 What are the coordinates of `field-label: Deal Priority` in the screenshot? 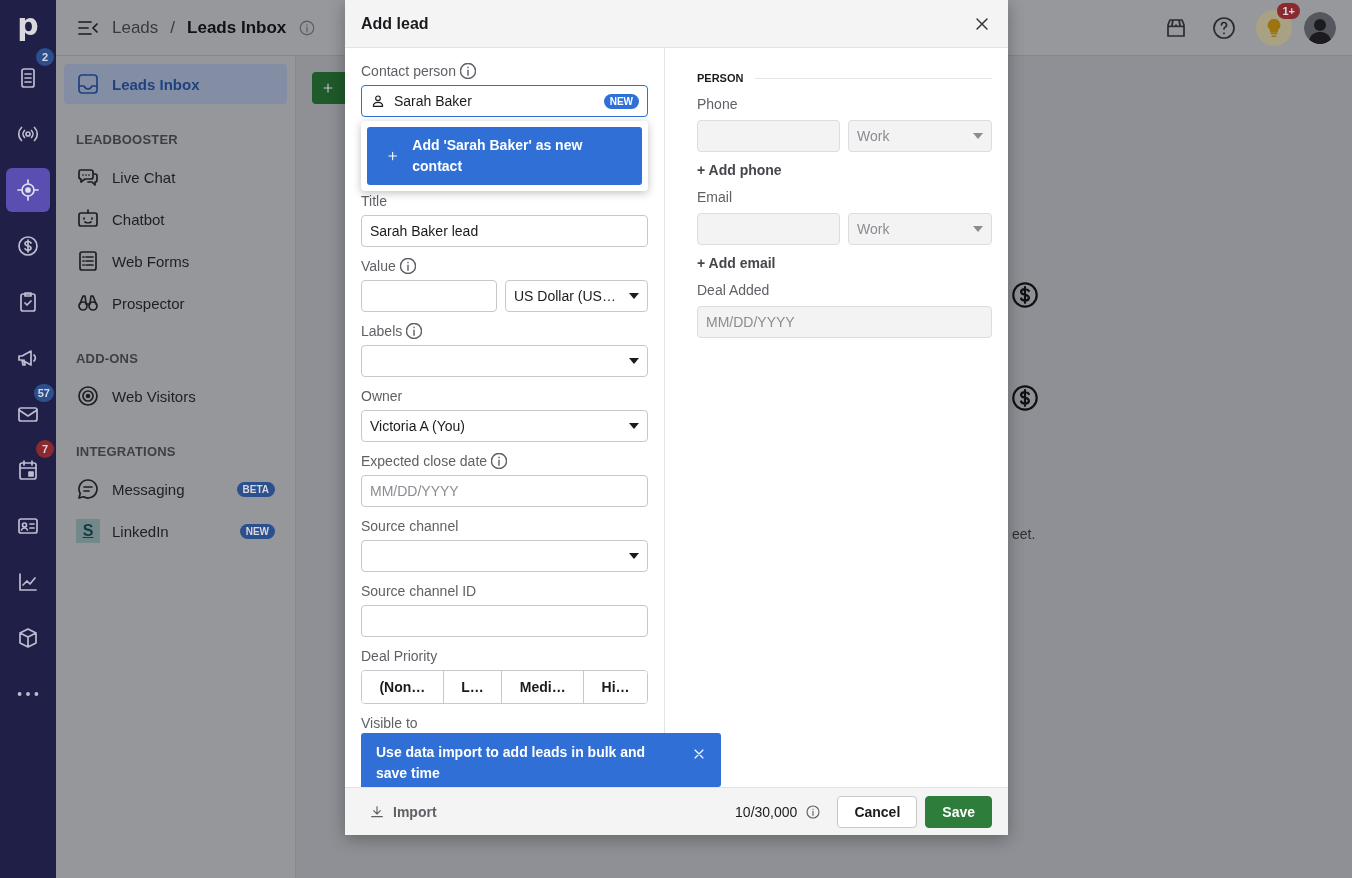 It's located at (399, 656).